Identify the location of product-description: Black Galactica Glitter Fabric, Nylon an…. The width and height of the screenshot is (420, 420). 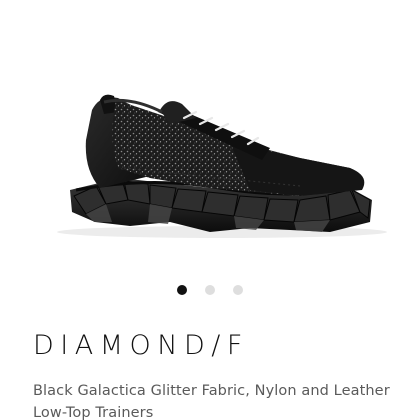
(211, 401).